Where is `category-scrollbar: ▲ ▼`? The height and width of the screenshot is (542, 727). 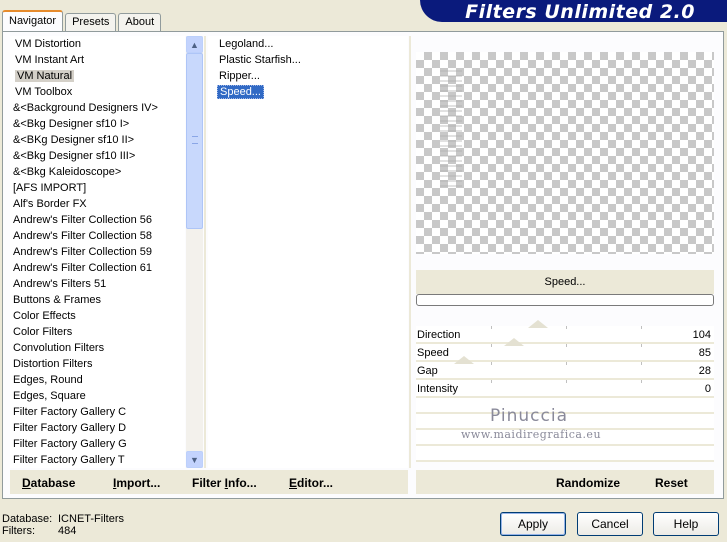 category-scrollbar: ▲ ▼ is located at coordinates (194, 252).